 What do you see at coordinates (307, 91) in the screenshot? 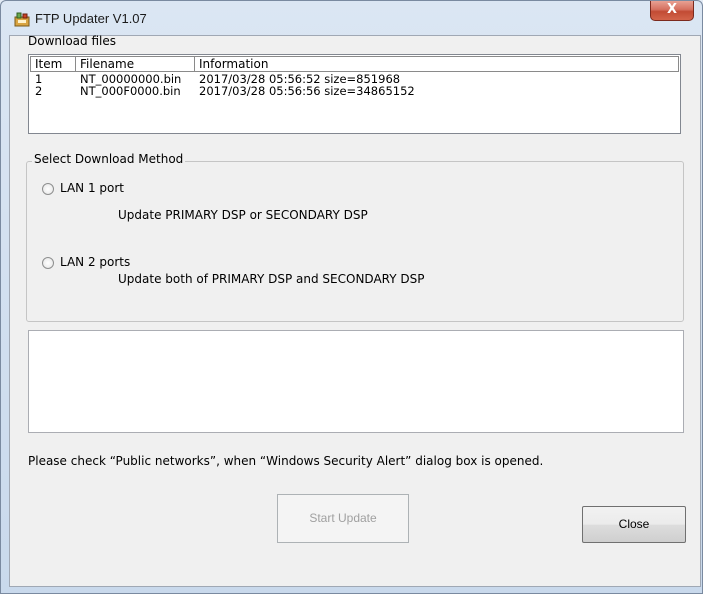
I see `row-information: 2017/03/28 05:56:56 size=34865152` at bounding box center [307, 91].